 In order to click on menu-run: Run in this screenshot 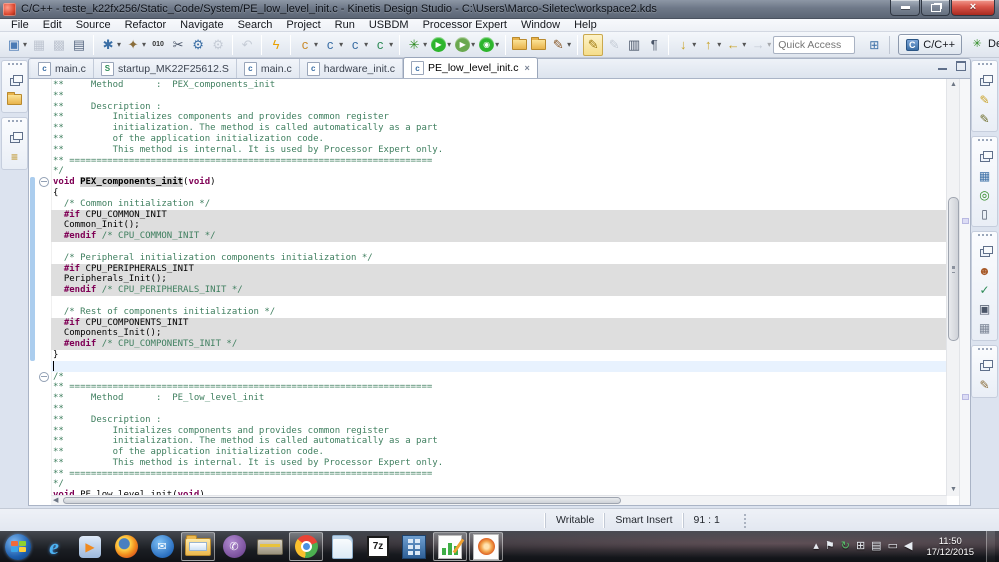, I will do `click(345, 25)`.